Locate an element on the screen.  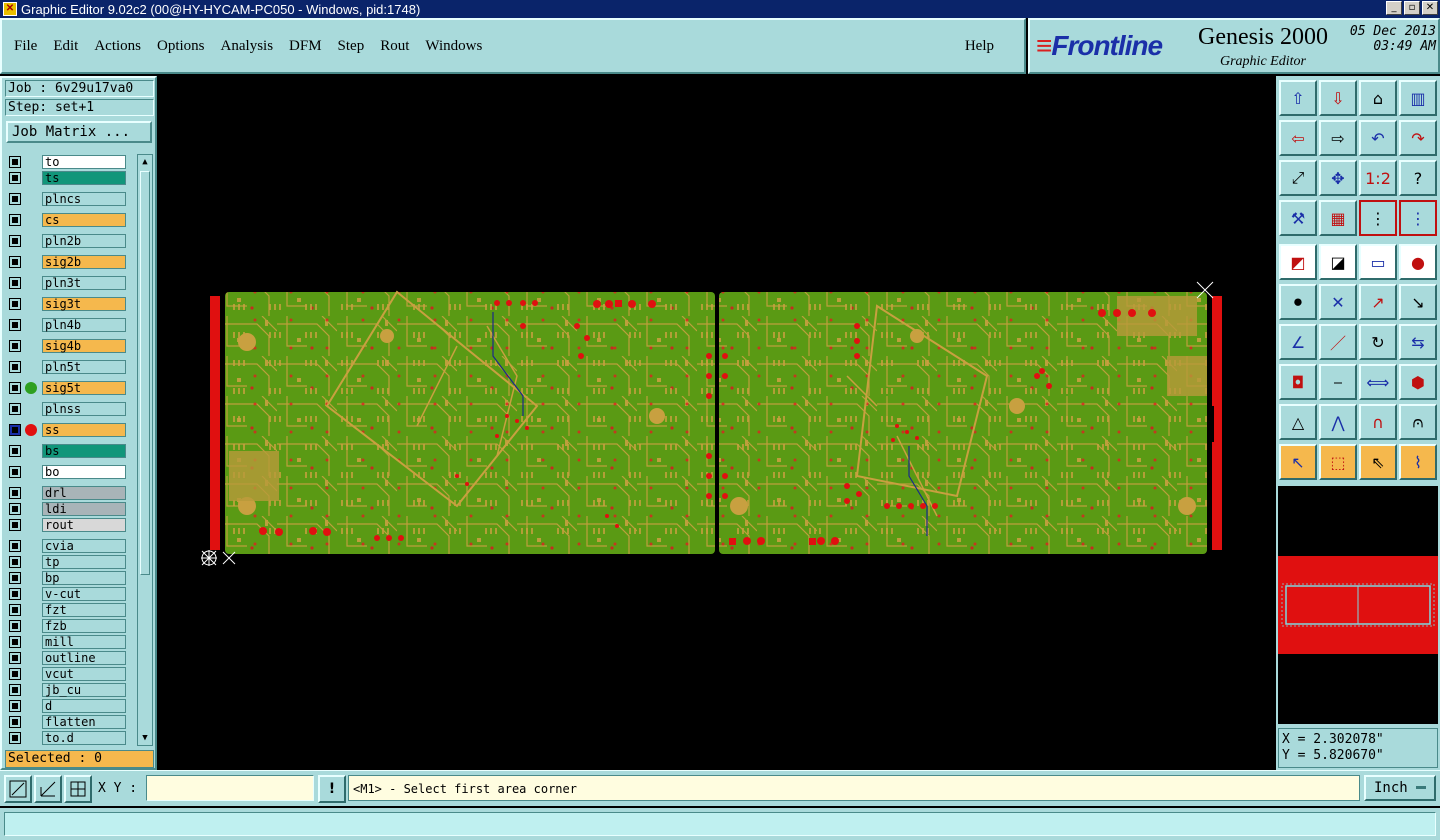
pan-right-icon: ⇨ is located at coordinates (1338, 138).